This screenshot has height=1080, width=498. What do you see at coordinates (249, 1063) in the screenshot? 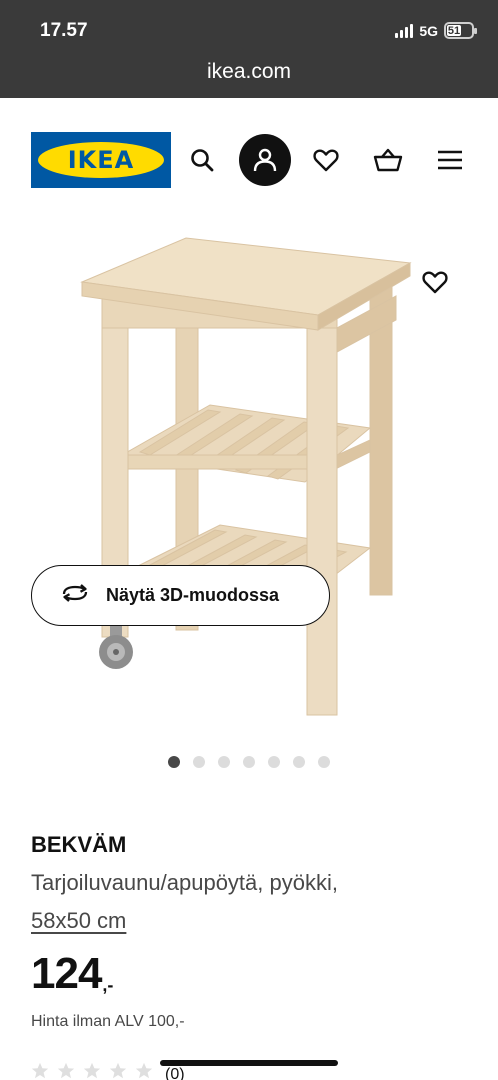
I see `home-indicator` at bounding box center [249, 1063].